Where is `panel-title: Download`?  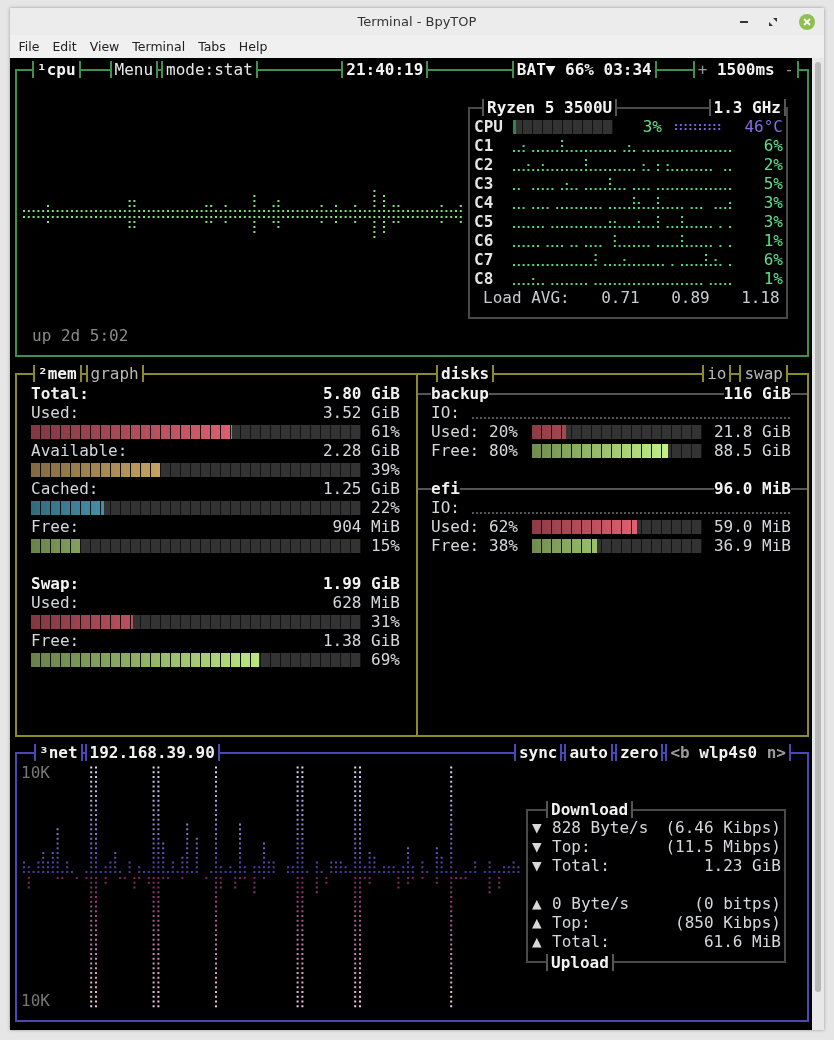 panel-title: Download is located at coordinates (590, 809).